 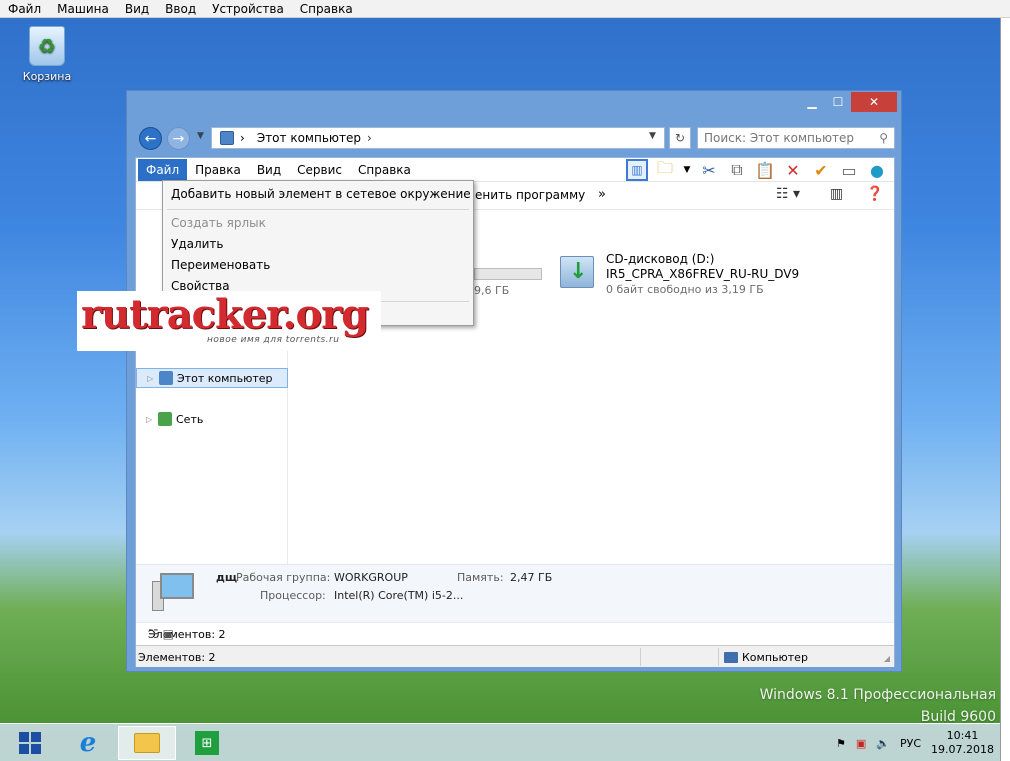 I want to click on menu-view: Вид, so click(x=269, y=170).